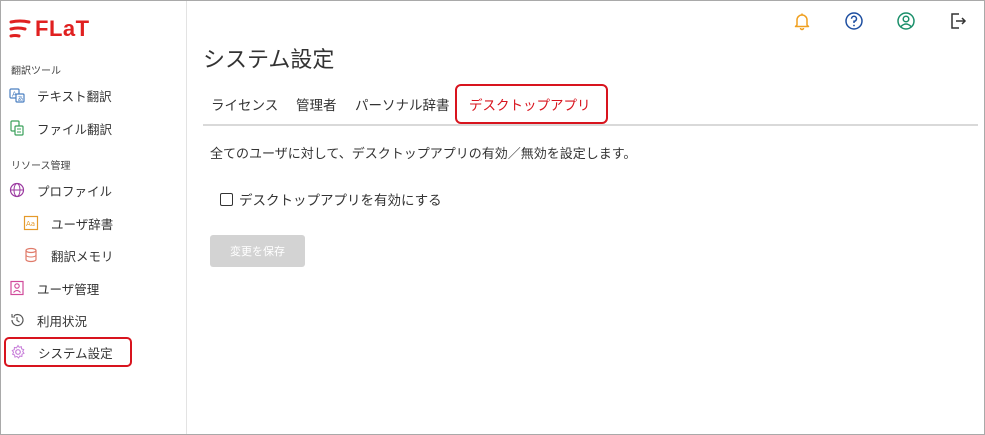  I want to click on globe-icon, so click(17, 190).